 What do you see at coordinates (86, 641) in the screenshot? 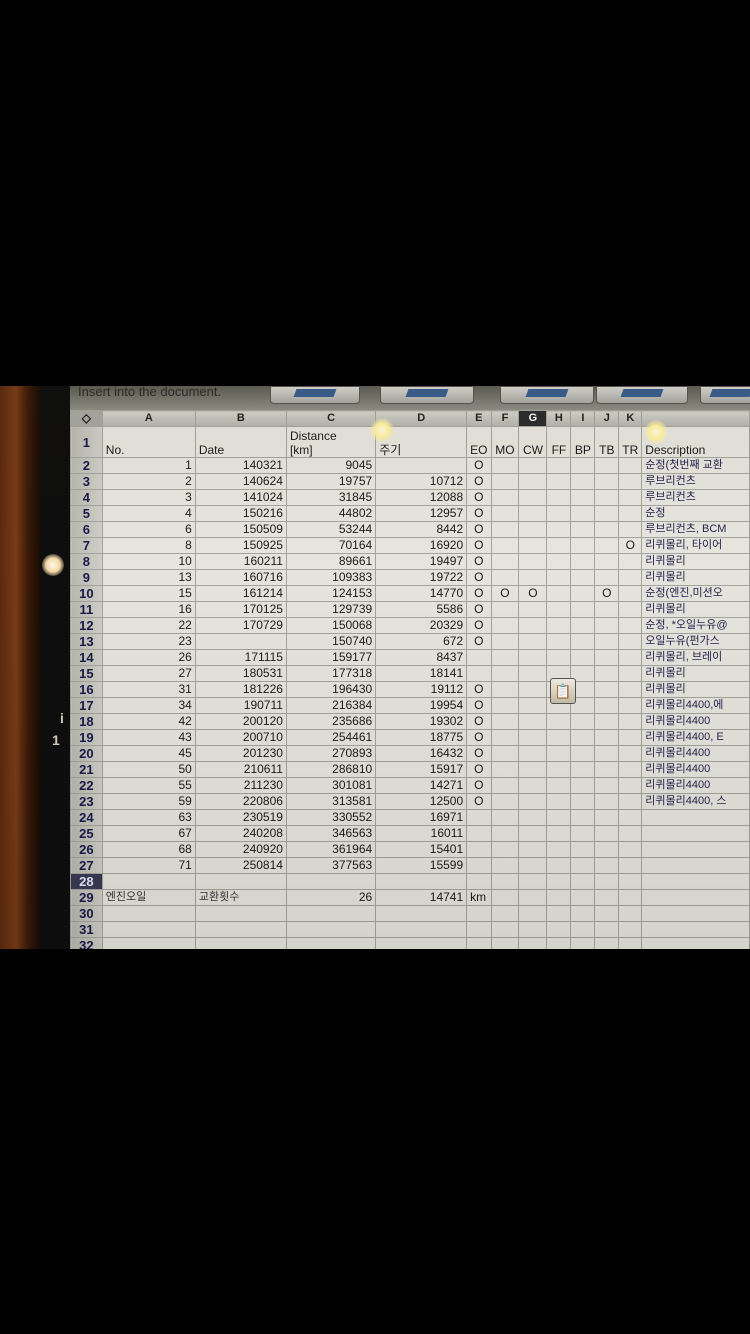
I see `row-header: 13` at bounding box center [86, 641].